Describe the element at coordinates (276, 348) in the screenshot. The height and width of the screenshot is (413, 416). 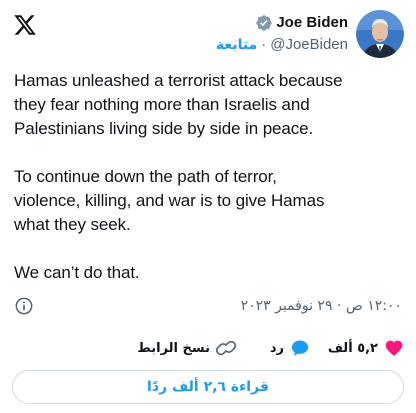
I see `reply-label: رد` at that location.